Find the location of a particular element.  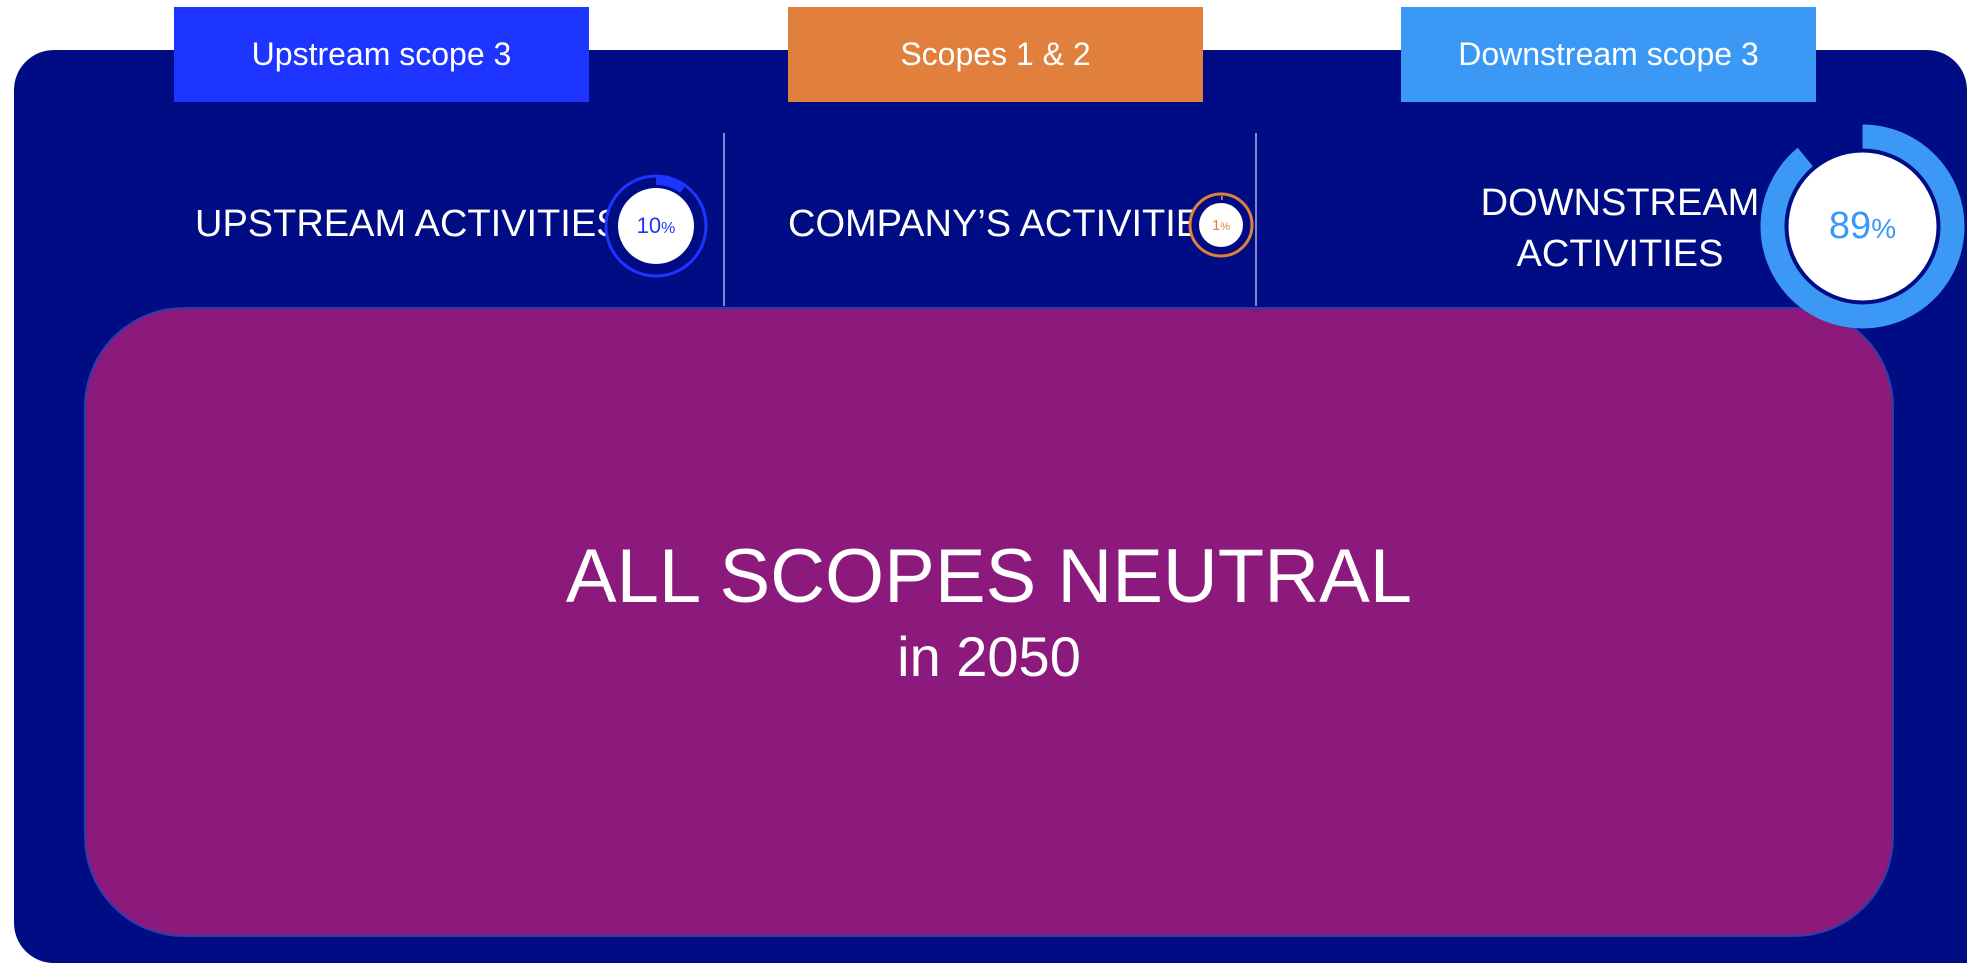

scopes-1-2-tab: Scopes 1 & 2 is located at coordinates (995, 54).